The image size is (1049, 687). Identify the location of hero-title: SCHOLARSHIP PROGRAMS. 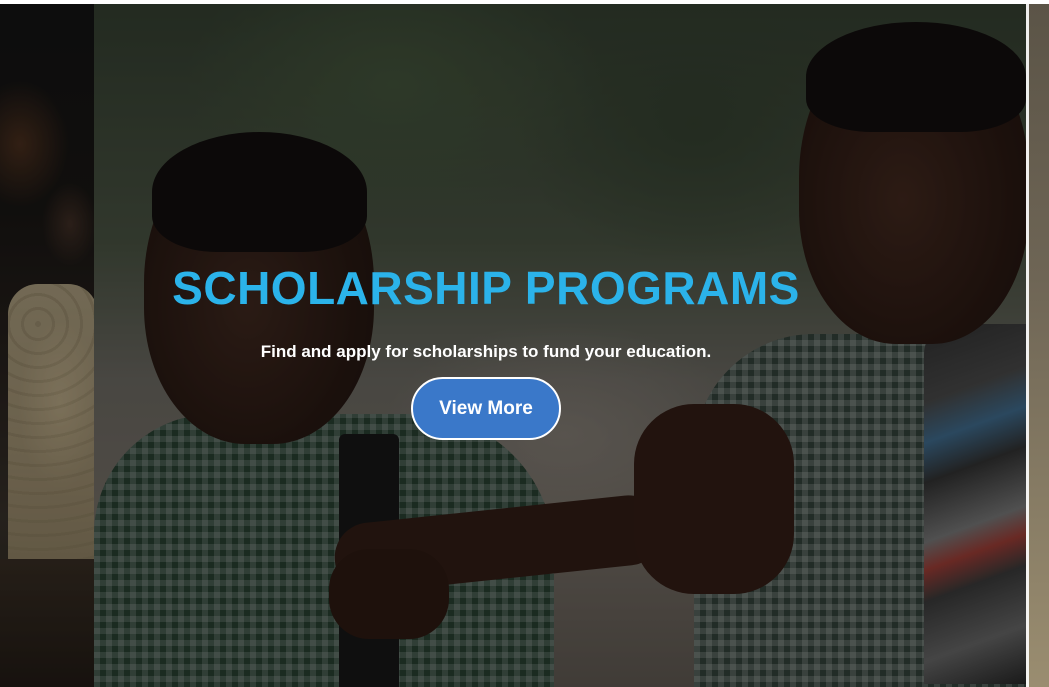
(486, 288).